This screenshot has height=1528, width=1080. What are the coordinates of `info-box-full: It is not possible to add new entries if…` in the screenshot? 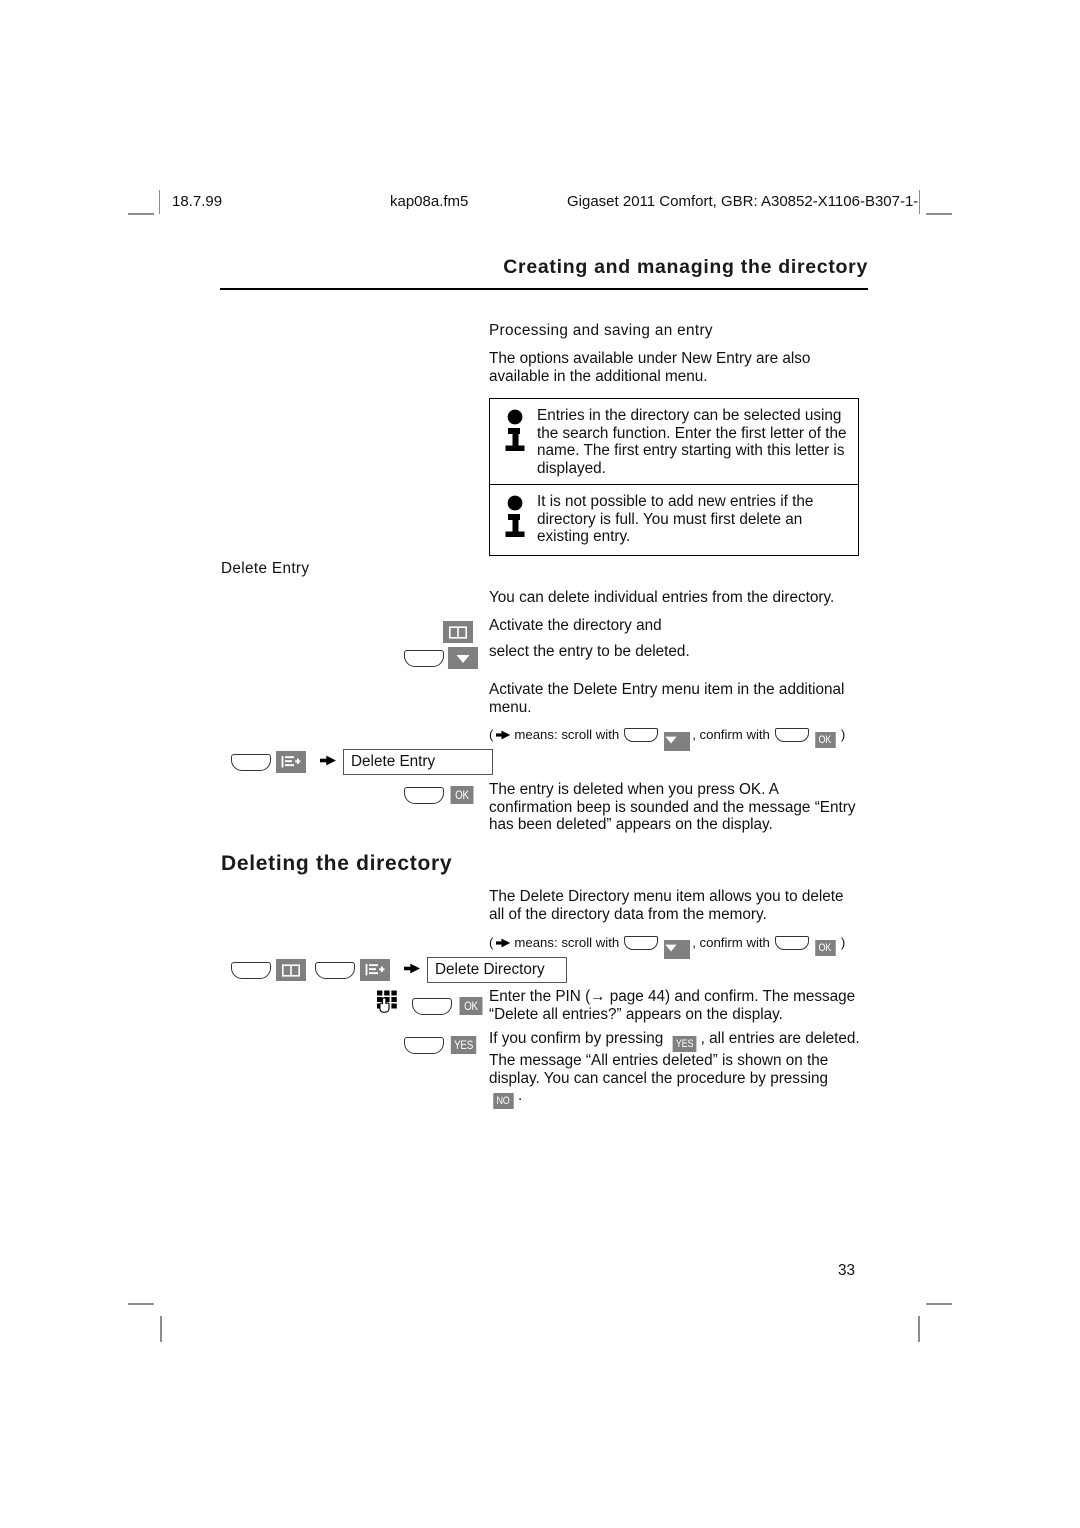 It's located at (674, 520).